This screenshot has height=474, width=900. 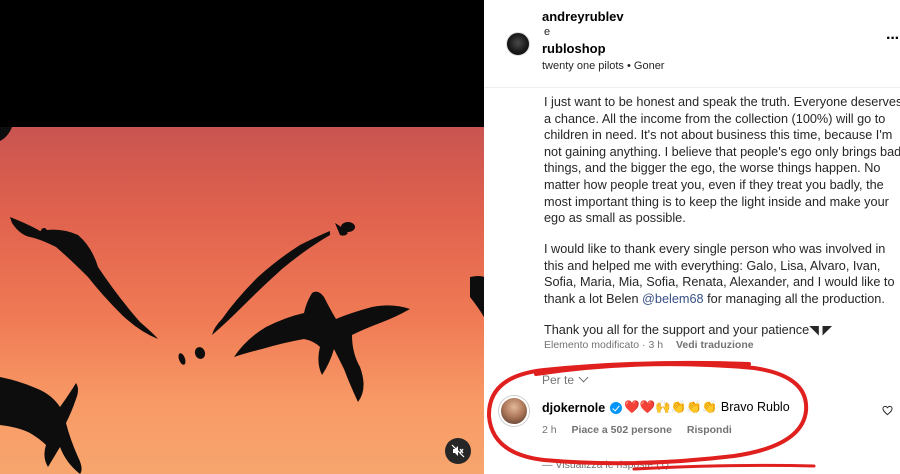 What do you see at coordinates (604, 345) in the screenshot?
I see `edited-timestamp: Elemento modificato · 3 h` at bounding box center [604, 345].